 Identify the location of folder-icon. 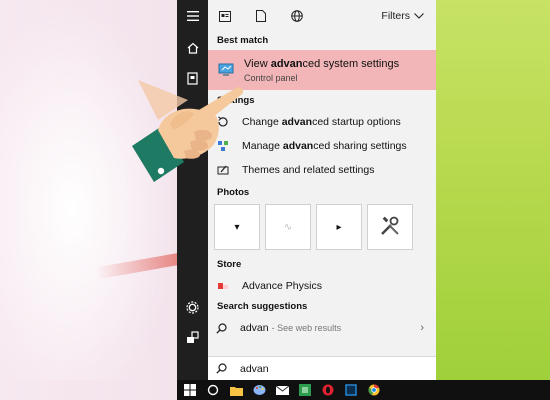
(236, 390).